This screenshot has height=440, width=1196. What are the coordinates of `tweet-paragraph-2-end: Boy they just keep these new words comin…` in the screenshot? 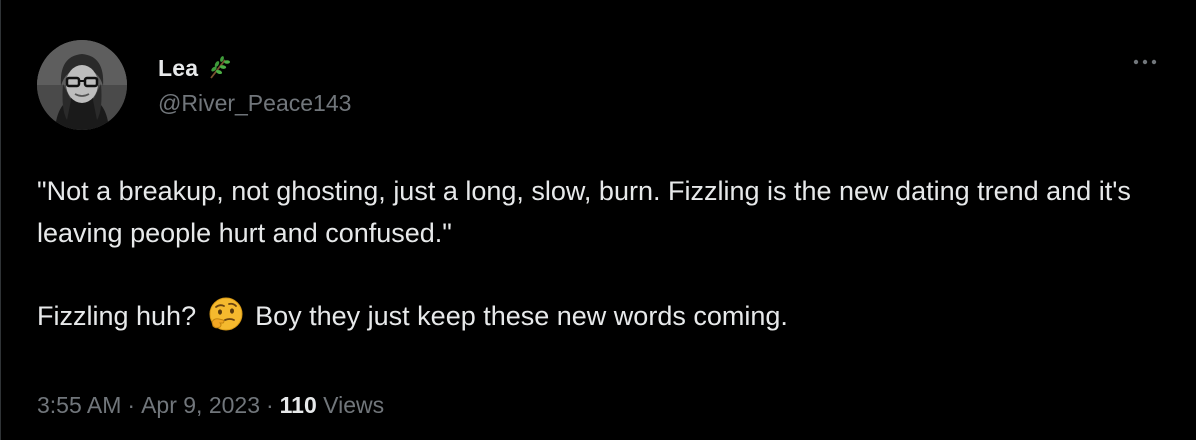 It's located at (517, 316).